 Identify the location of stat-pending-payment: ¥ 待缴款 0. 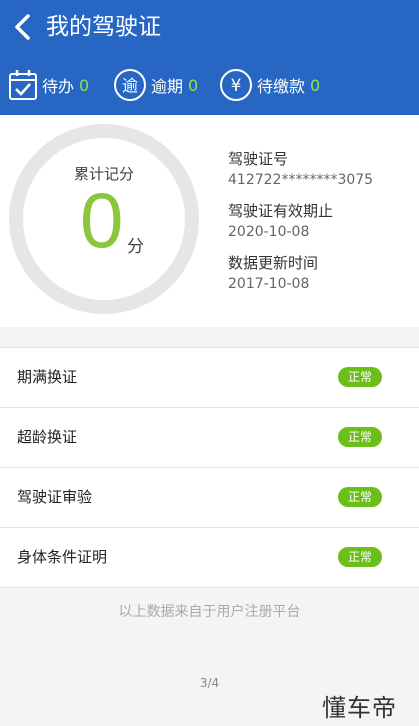
(269, 85).